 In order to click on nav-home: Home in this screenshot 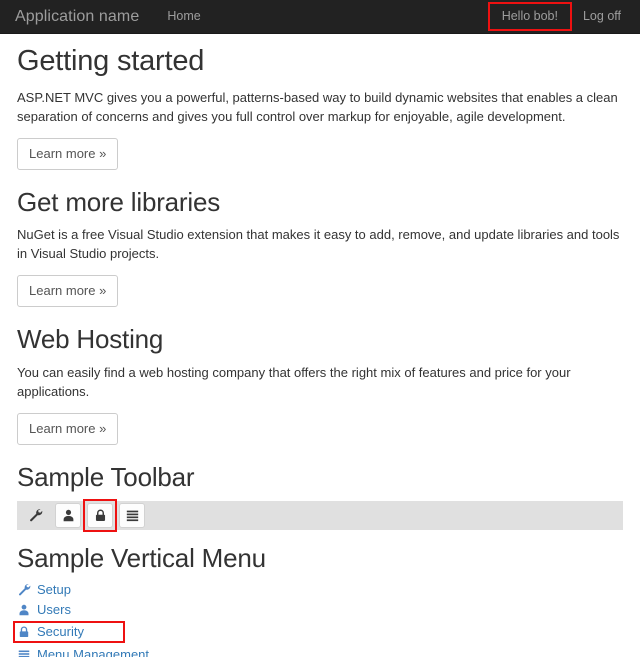, I will do `click(183, 16)`.